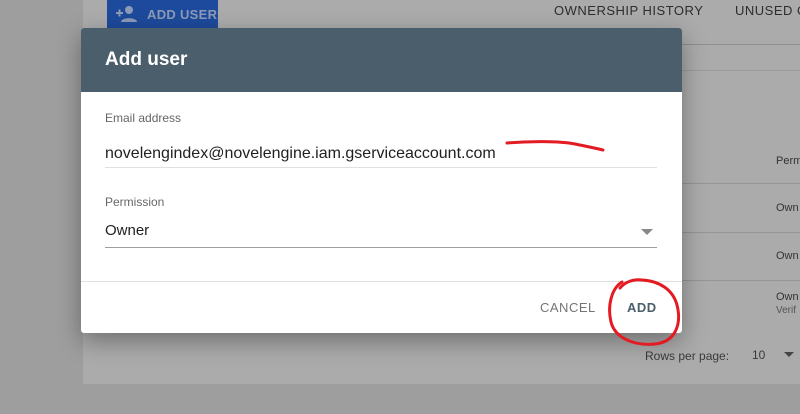  Describe the element at coordinates (788, 161) in the screenshot. I see `table-header-permission: Perm` at that location.